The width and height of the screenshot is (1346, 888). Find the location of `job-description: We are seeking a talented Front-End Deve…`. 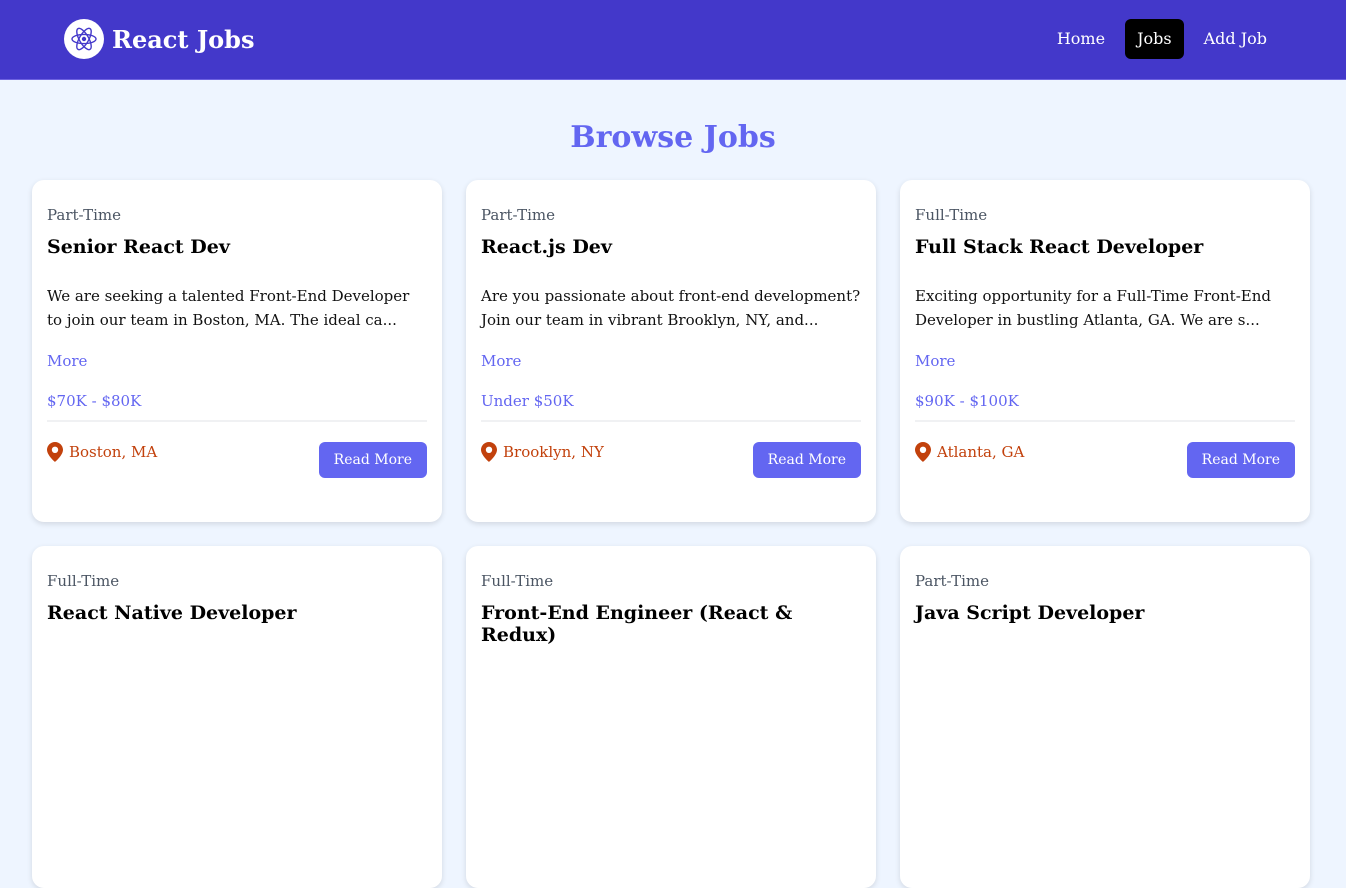

job-description: We are seeking a talented Front-End Deve… is located at coordinates (228, 308).